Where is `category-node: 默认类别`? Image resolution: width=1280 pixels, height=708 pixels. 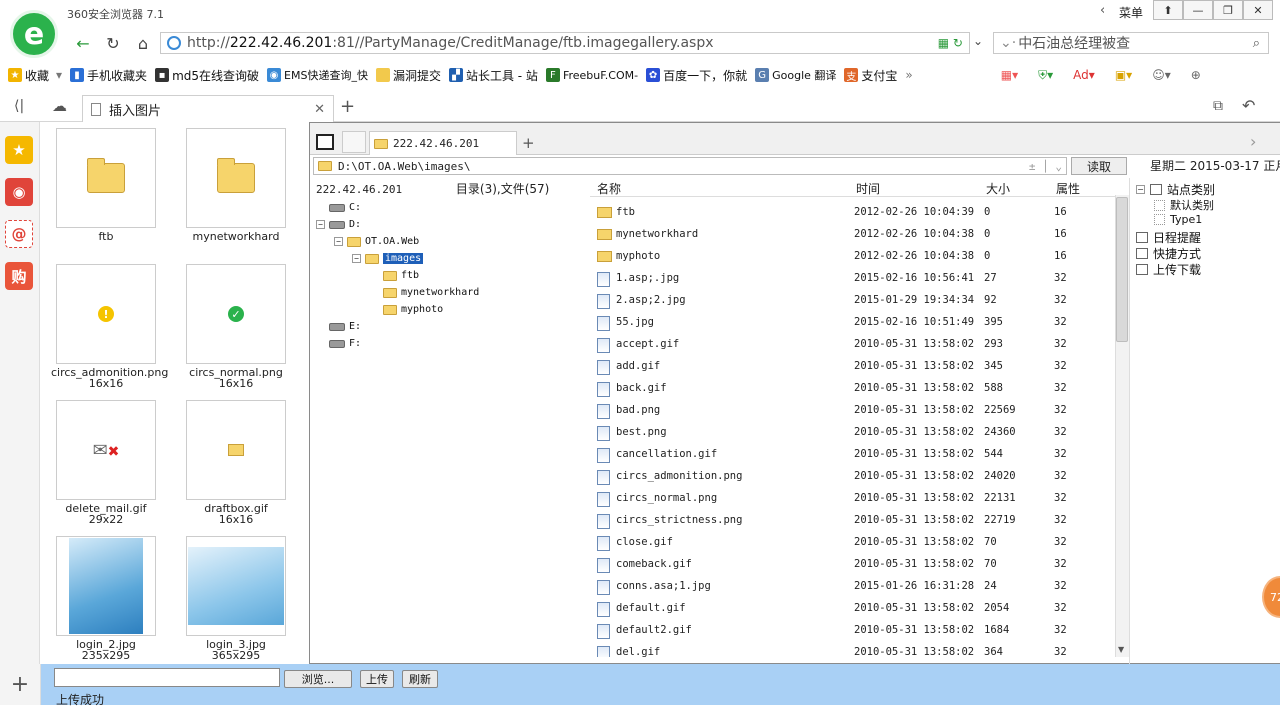 category-node: 默认类别 is located at coordinates (1184, 205).